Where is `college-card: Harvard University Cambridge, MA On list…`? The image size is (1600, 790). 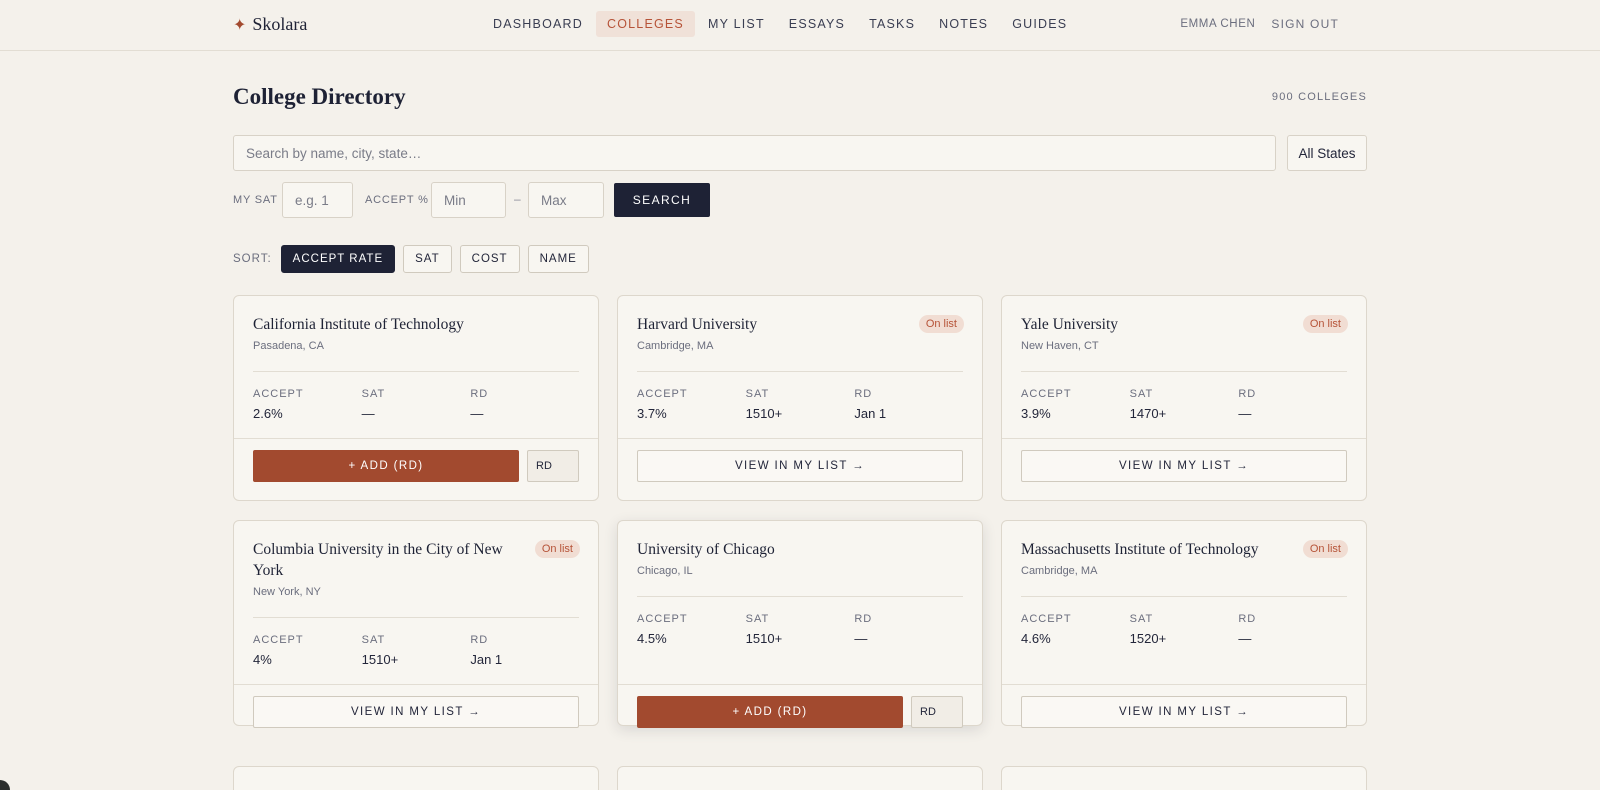
college-card: Harvard University Cambridge, MA On list… is located at coordinates (800, 398).